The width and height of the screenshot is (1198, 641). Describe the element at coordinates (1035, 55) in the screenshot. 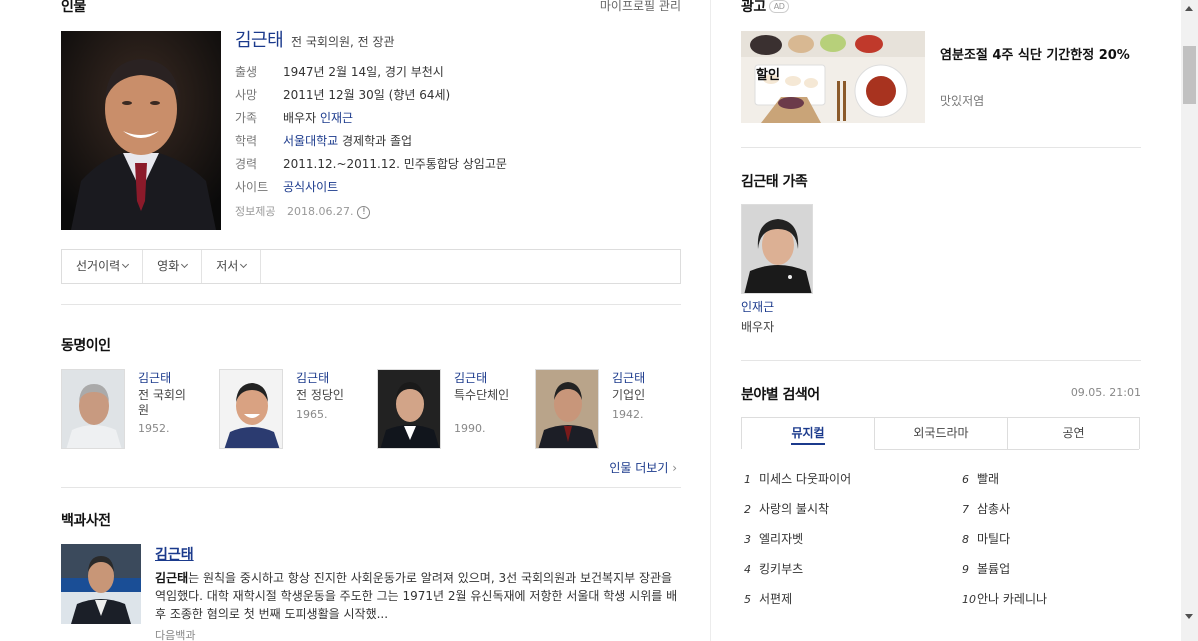

I see `ad-headline-line1: 염분조절 4주 식단 기간한정 20%` at that location.